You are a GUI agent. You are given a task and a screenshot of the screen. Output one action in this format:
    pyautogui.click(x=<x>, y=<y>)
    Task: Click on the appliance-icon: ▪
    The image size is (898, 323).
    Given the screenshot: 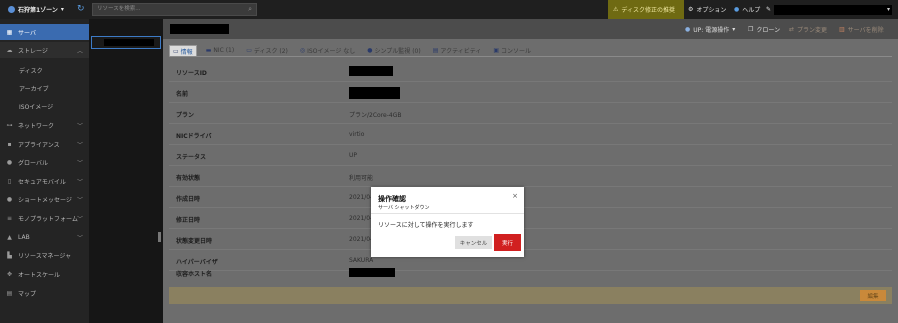 What is the action you would take?
    pyautogui.click(x=9, y=144)
    